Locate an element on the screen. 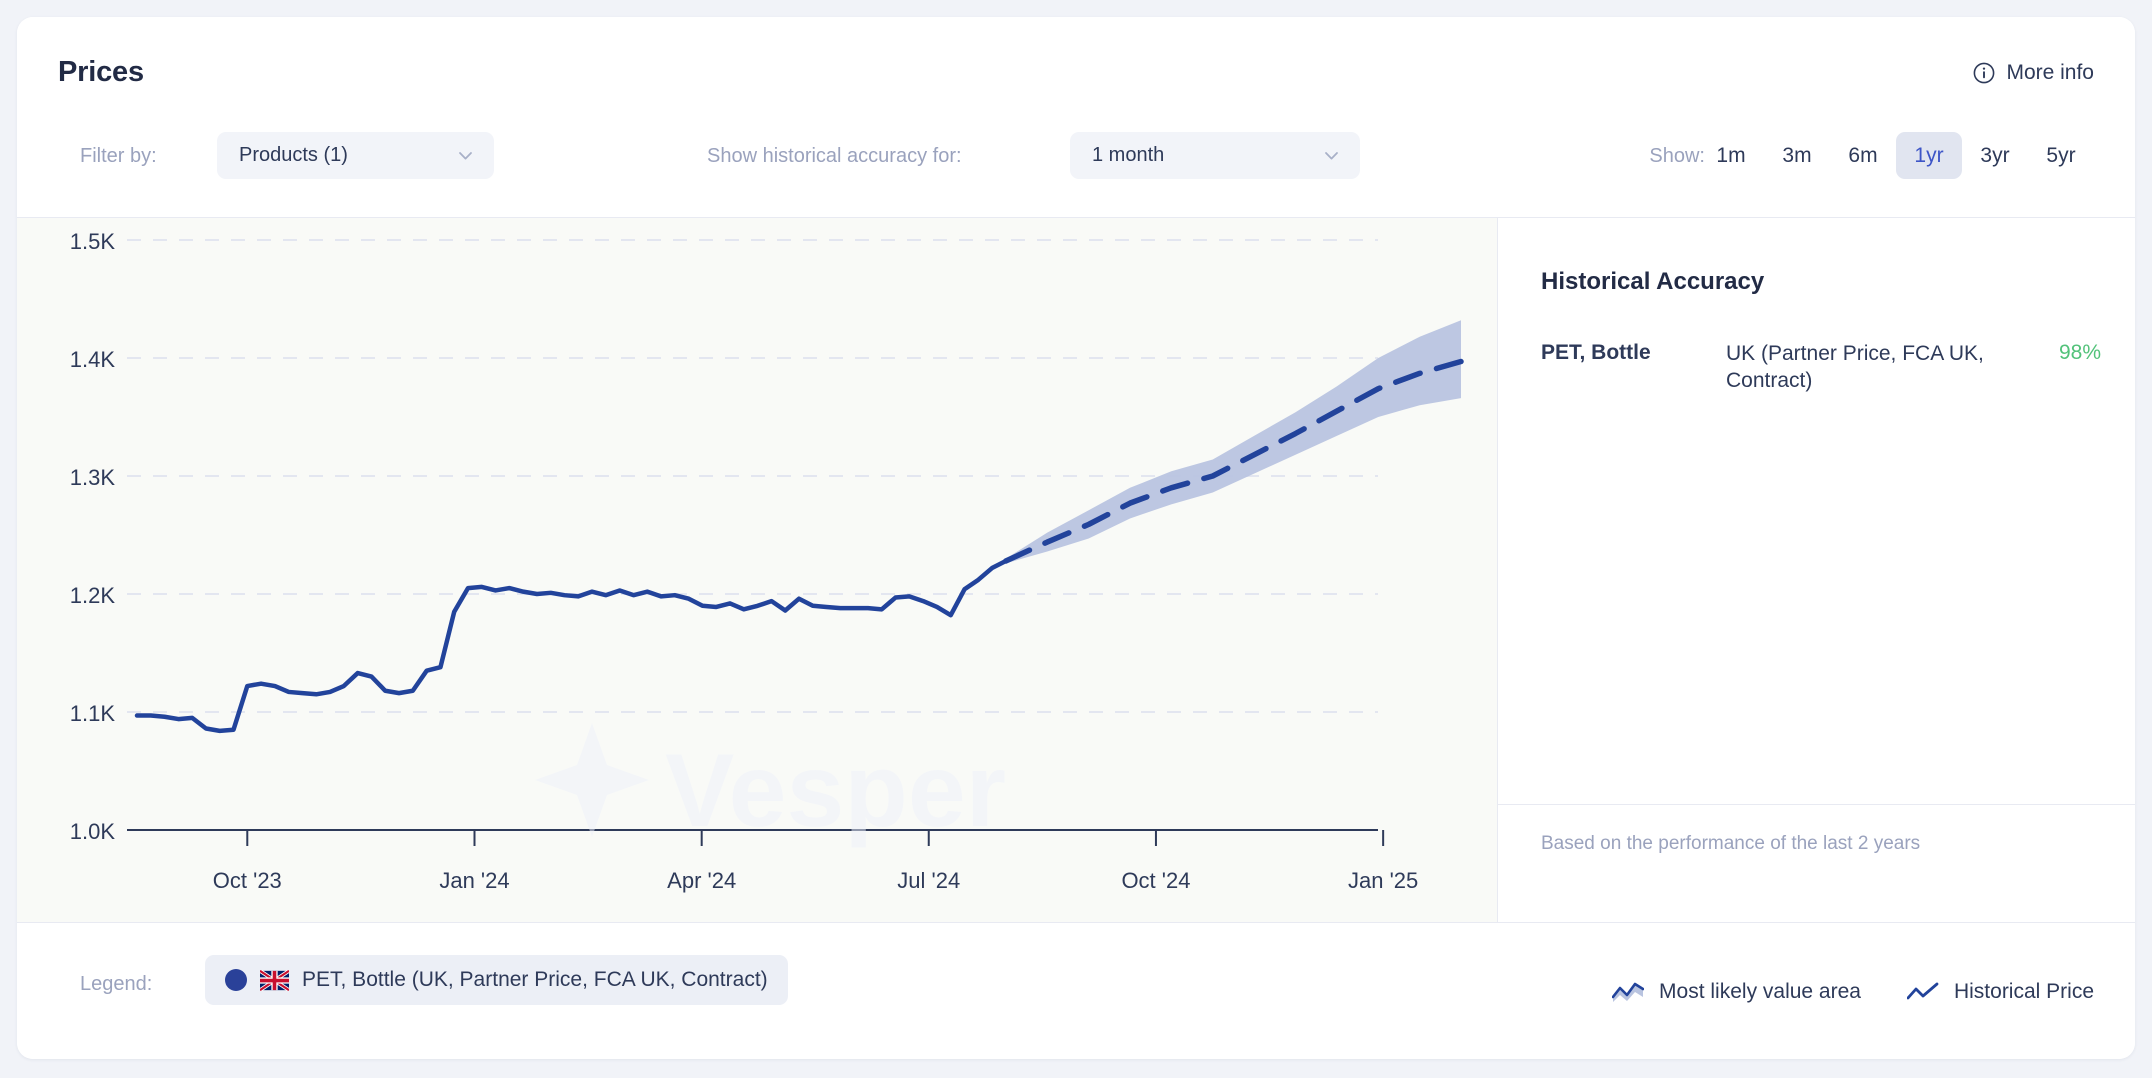 The height and width of the screenshot is (1078, 2152). svg-text: 1.2K is located at coordinates (93, 595).